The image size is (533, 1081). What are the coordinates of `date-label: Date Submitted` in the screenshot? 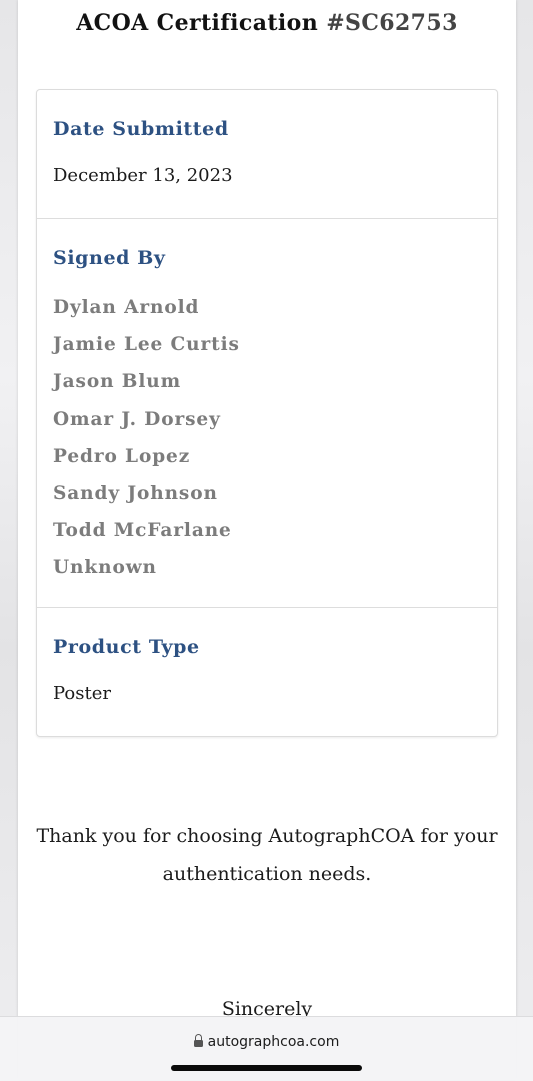 It's located at (141, 129).